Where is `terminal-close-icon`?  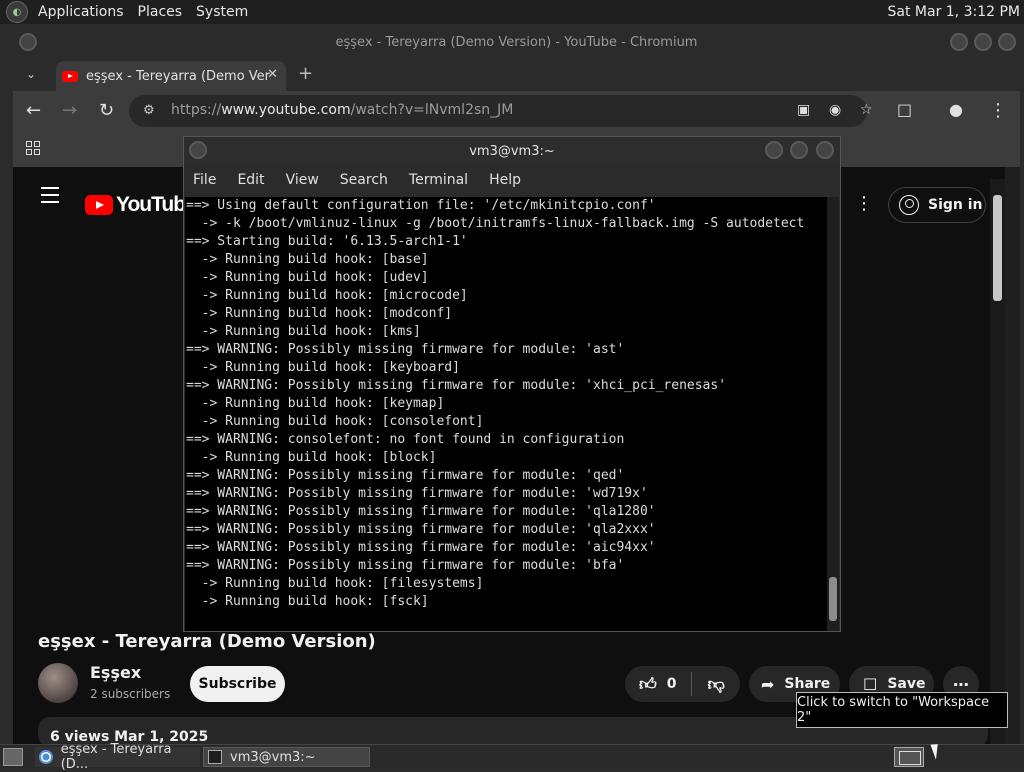
terminal-close-icon is located at coordinates (825, 150).